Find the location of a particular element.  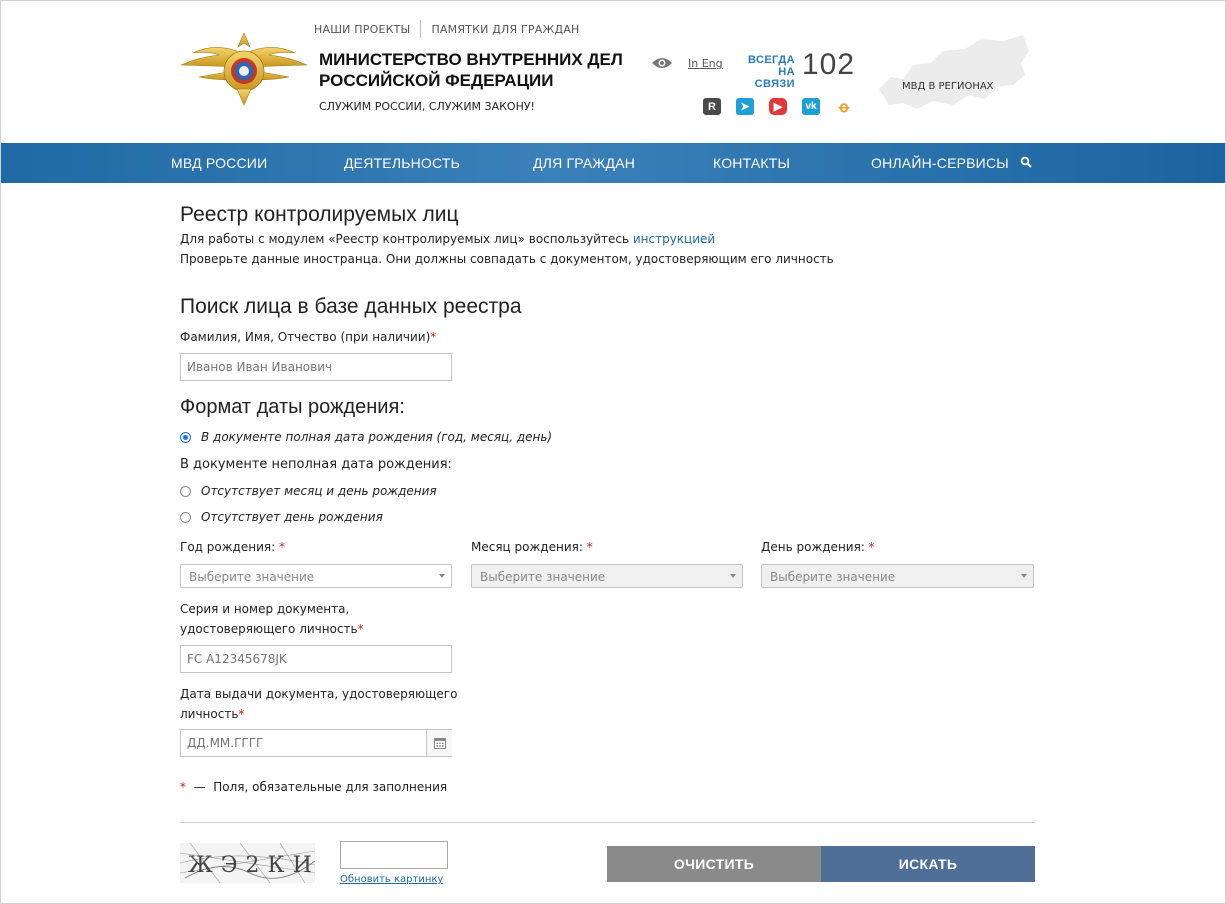

radio-no-day-label: Отсутствует день рождения is located at coordinates (292, 517).